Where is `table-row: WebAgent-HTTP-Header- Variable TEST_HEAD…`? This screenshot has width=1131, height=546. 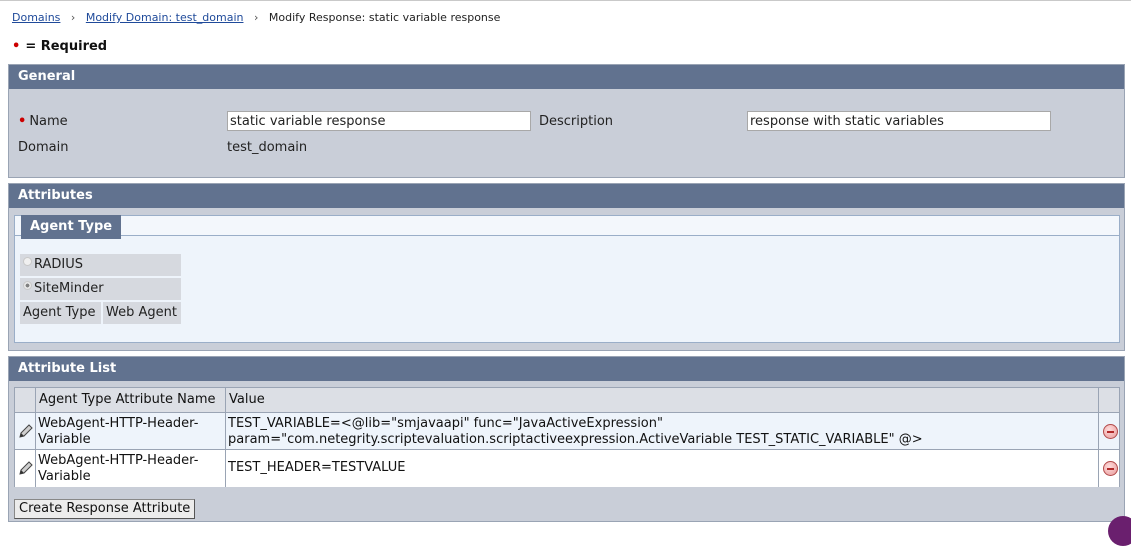
table-row: WebAgent-HTTP-Header- Variable TEST_HEAD… is located at coordinates (567, 468).